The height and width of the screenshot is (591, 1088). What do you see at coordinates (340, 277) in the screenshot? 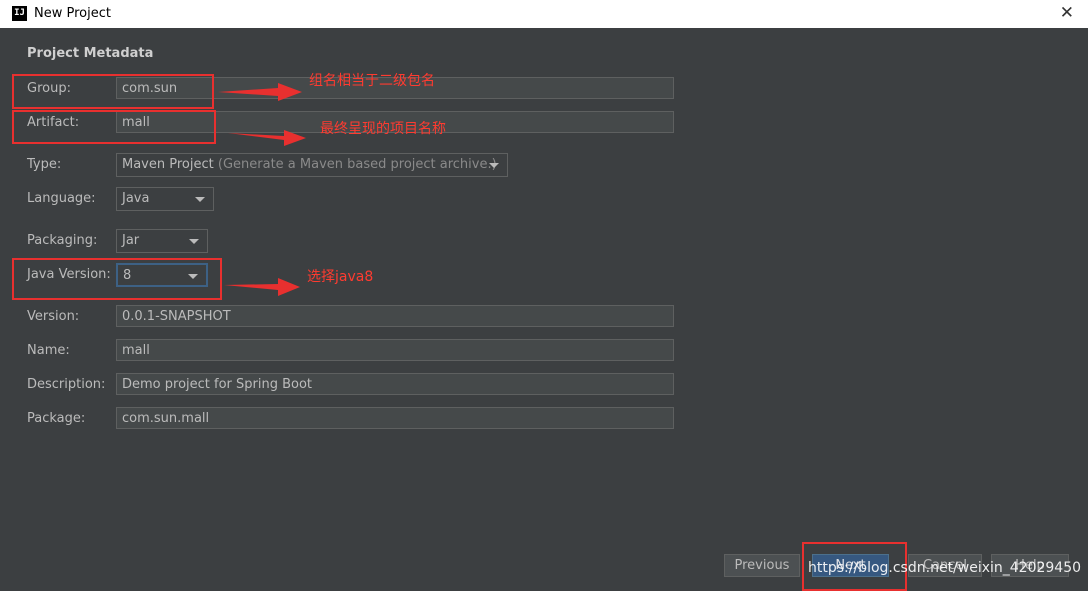
I see `java-version-annotation-text: 选择java8` at bounding box center [340, 277].